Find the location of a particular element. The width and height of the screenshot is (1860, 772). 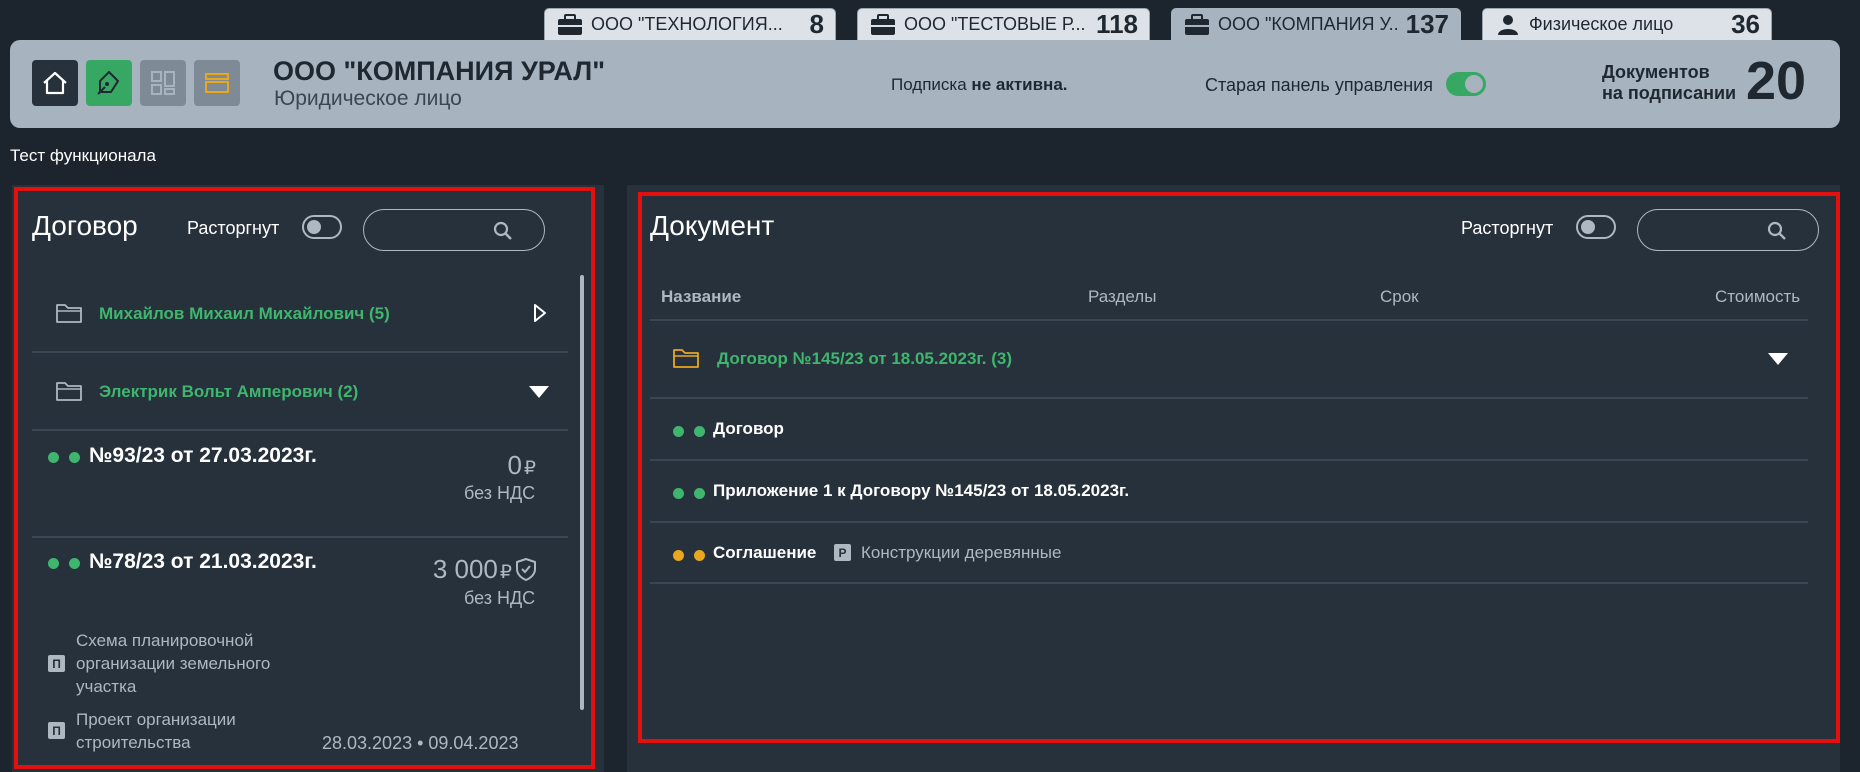

stage-name: Проект организации строительства is located at coordinates (156, 731).